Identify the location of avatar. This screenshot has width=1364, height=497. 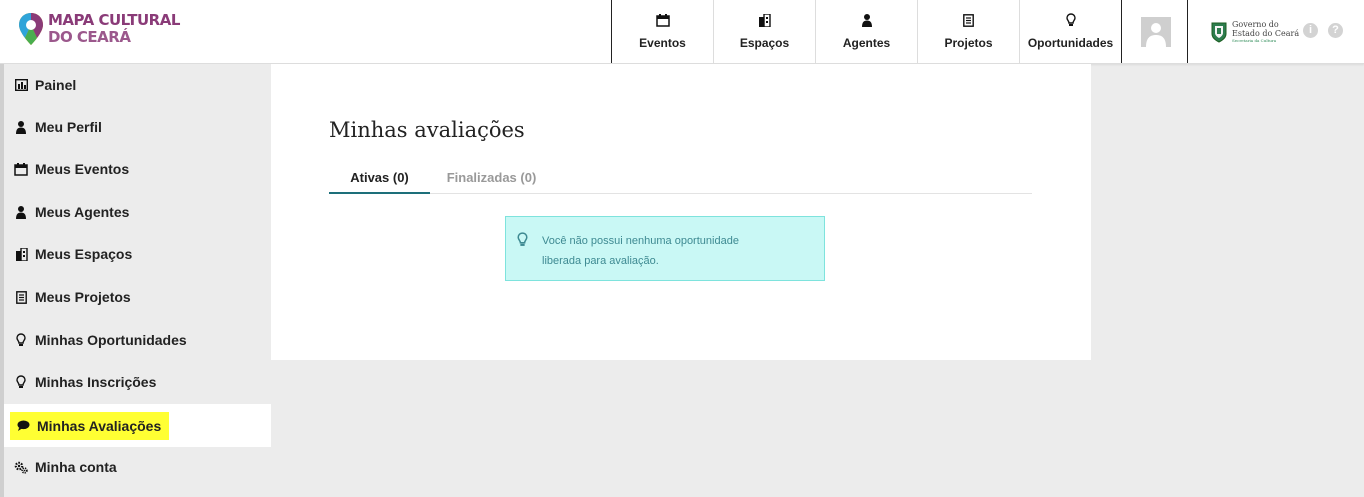
(1155, 31).